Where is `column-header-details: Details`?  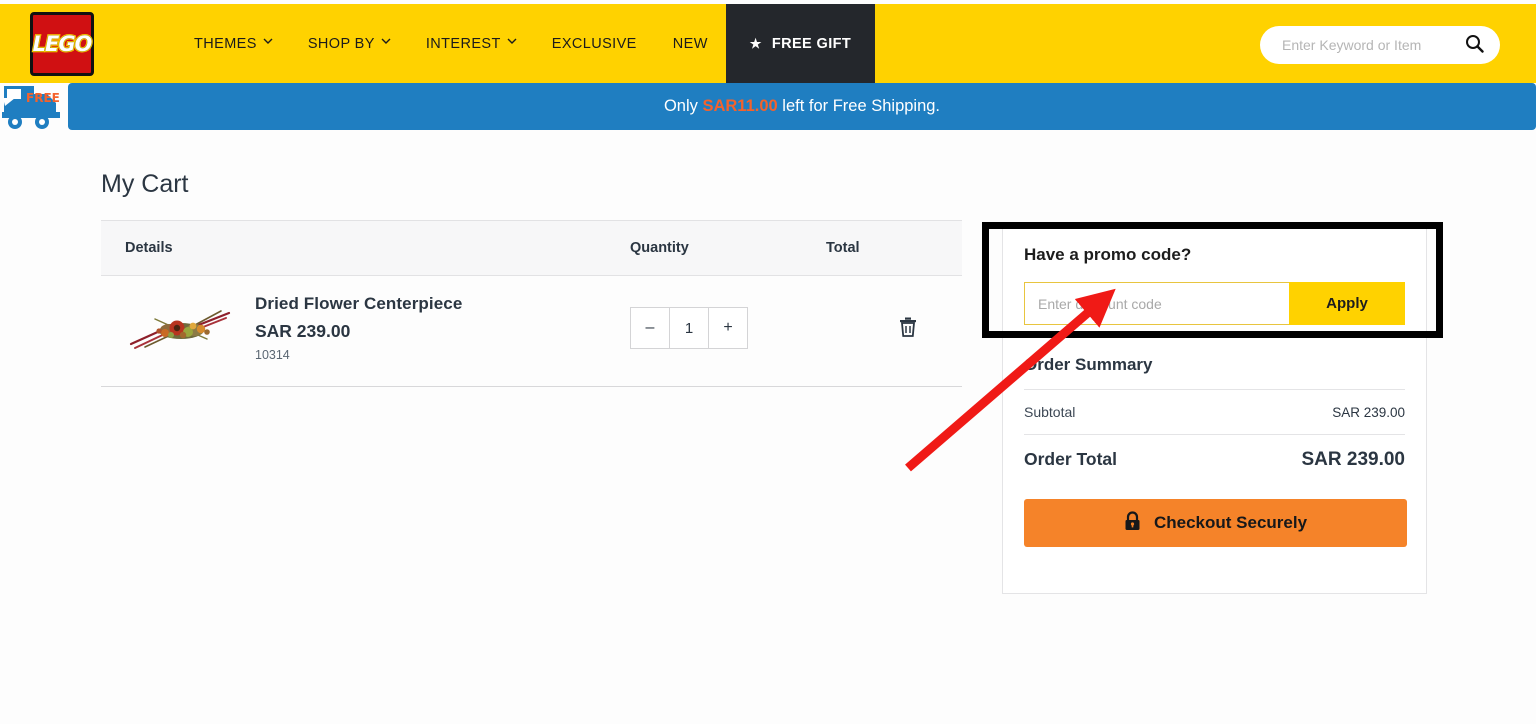
column-header-details: Details is located at coordinates (149, 248).